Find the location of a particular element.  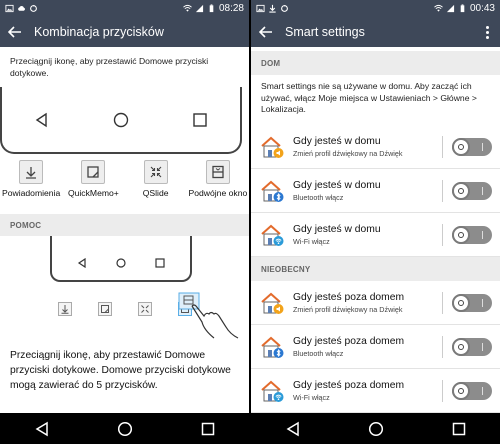

gallery-notification-icon is located at coordinates (260, 8).